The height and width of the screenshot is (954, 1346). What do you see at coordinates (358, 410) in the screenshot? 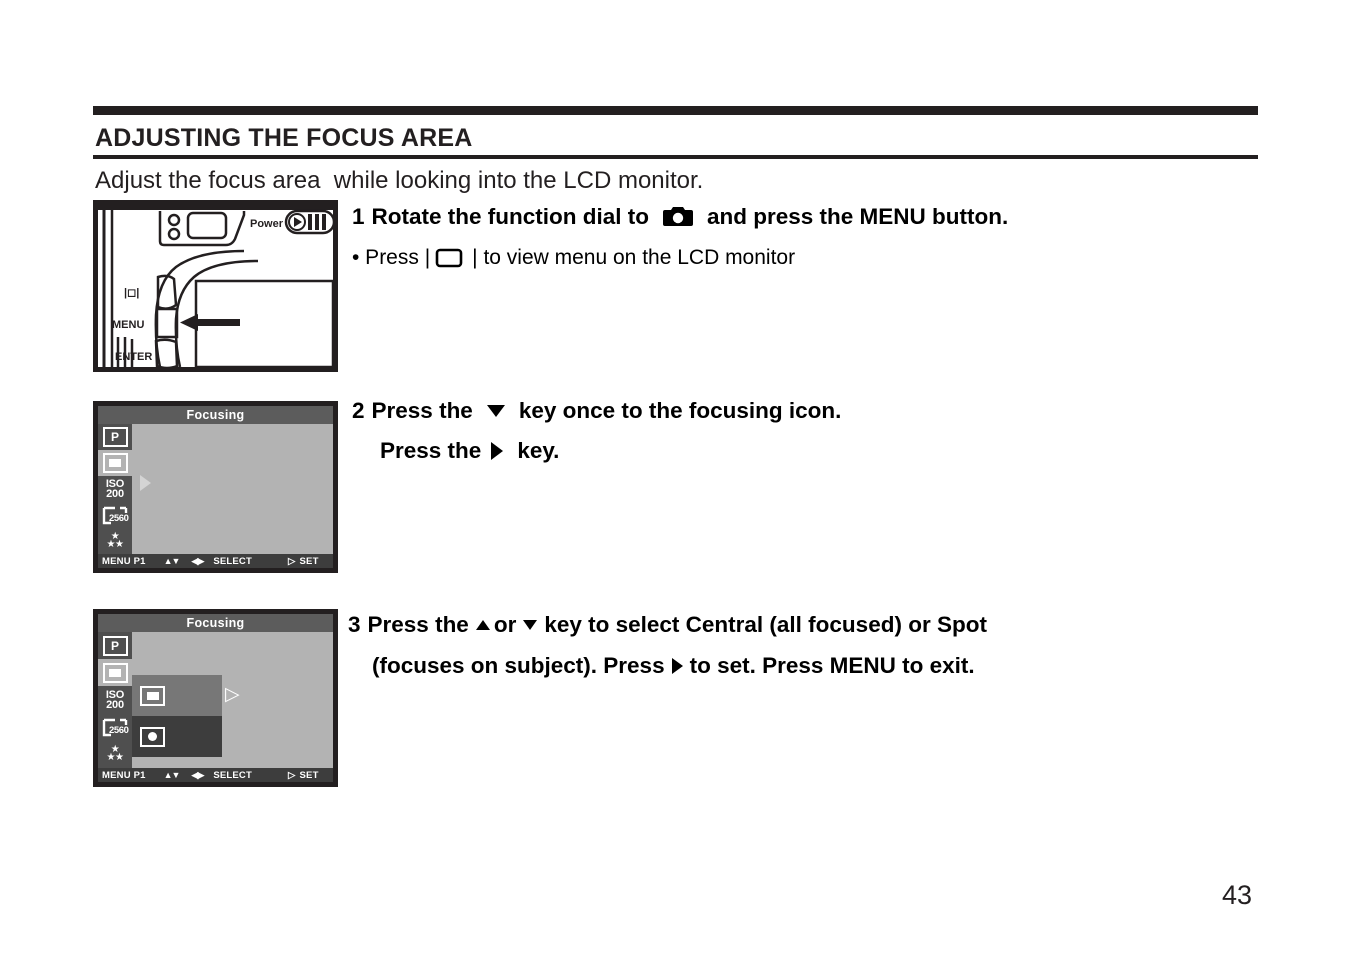
I see `step-2-number: 2` at bounding box center [358, 410].